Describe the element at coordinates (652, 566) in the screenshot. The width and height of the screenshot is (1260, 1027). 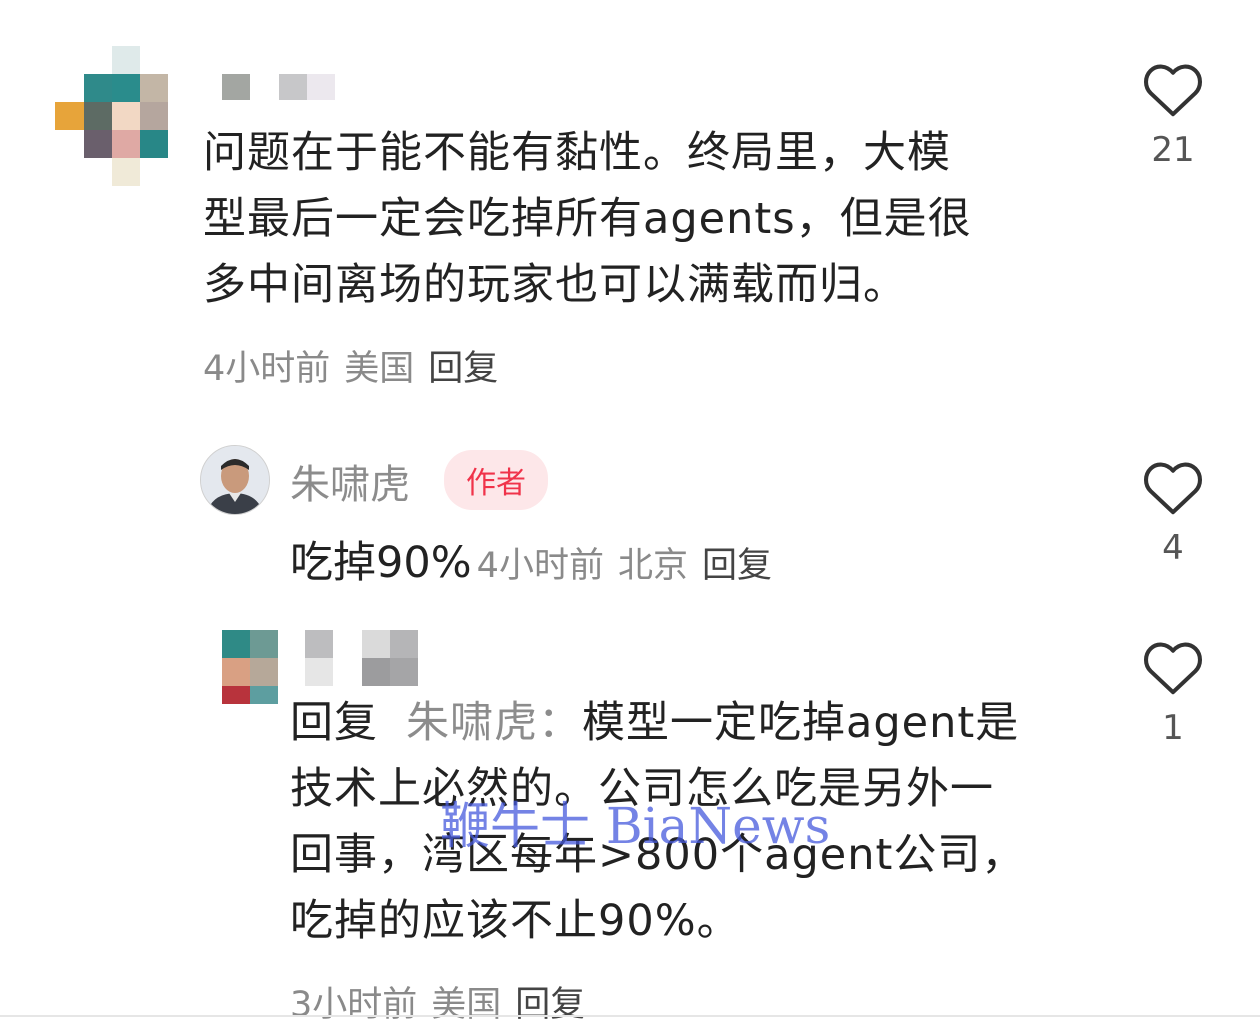
I see `reply-location: 北京` at that location.